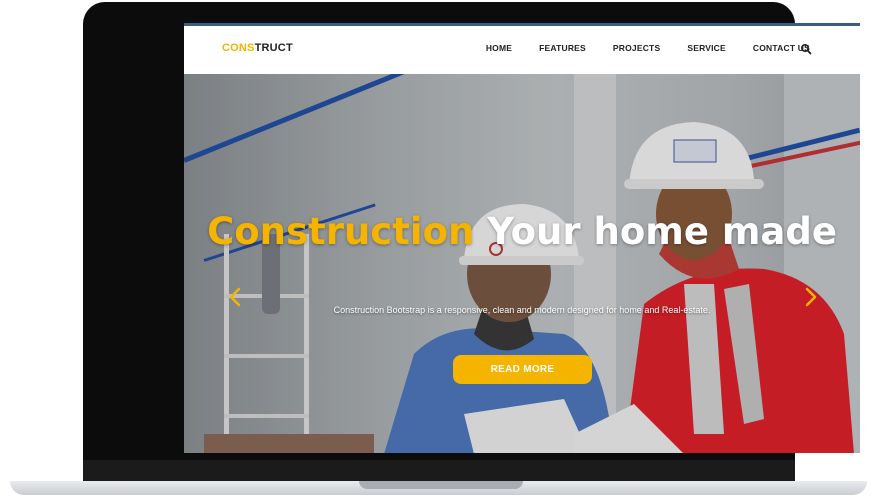 Image resolution: width=877 pixels, height=497 pixels. Describe the element at coordinates (439, 471) in the screenshot. I see `laptop-chin` at that location.